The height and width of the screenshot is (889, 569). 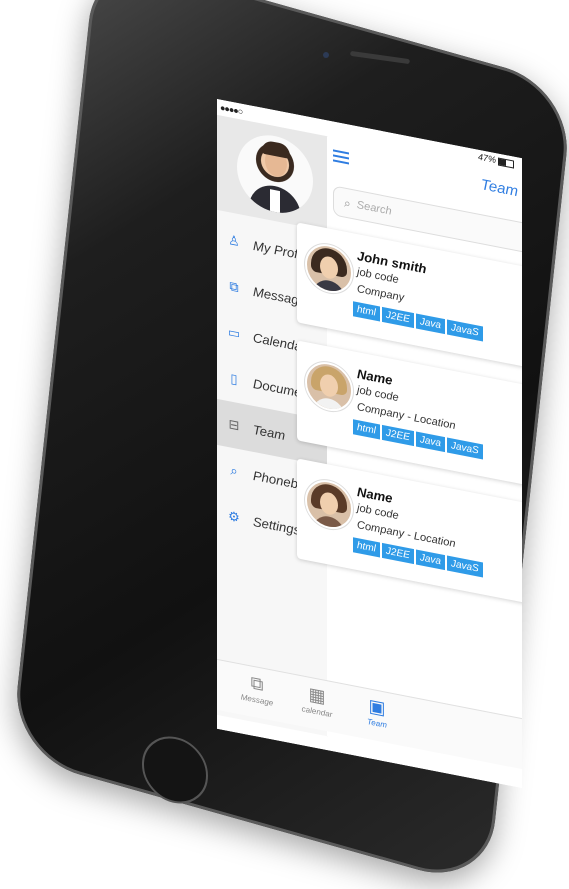 I want to click on tab-team: ▣ Team, so click(x=377, y=711).